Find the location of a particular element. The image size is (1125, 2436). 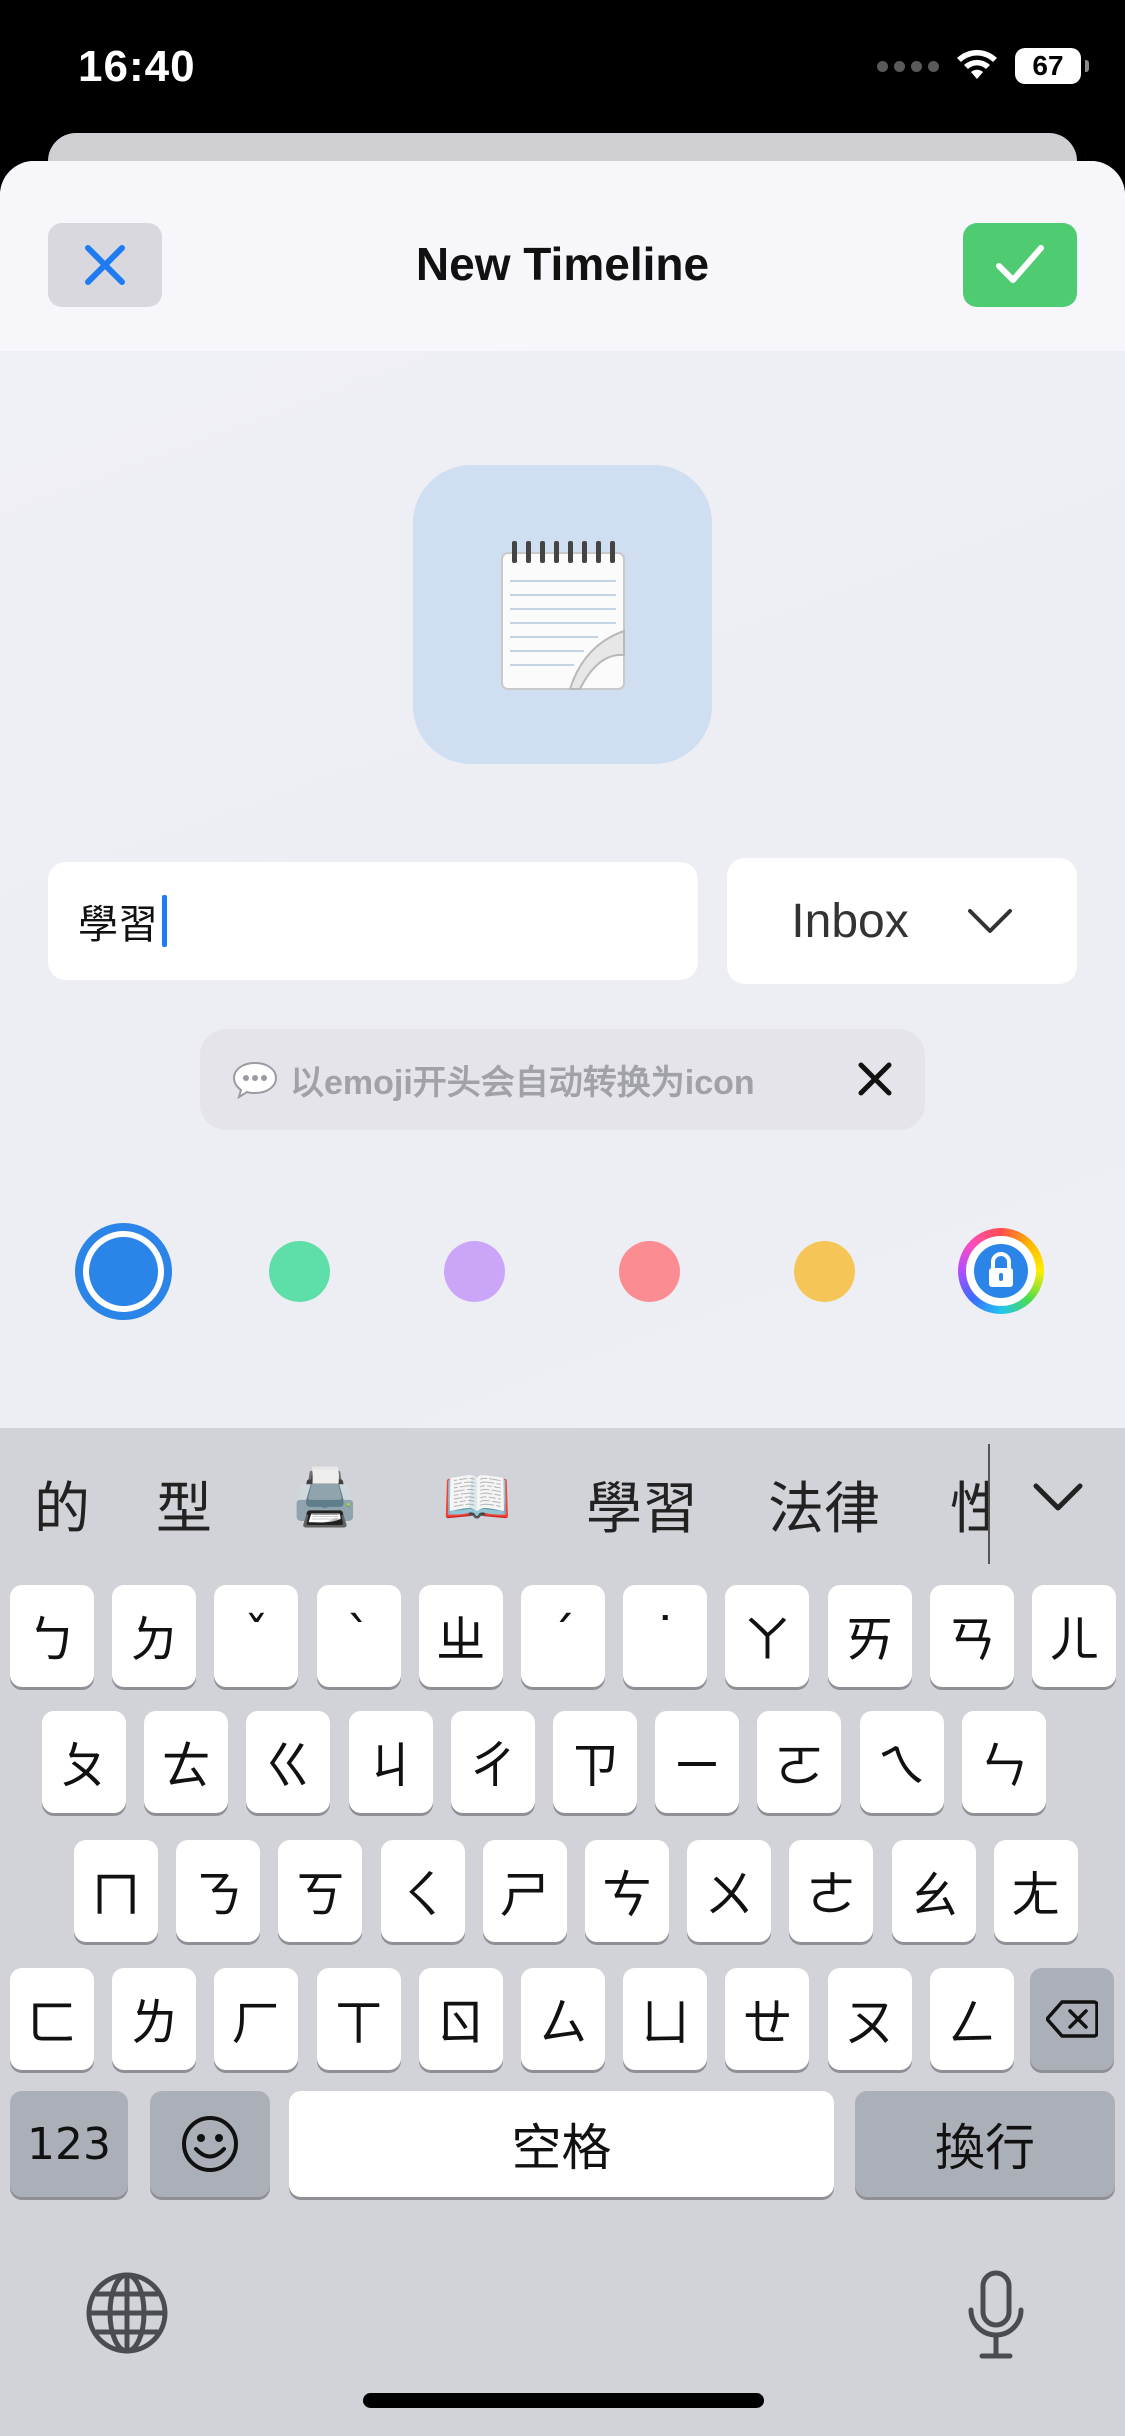

key-row1-10: ㄢ is located at coordinates (971, 1636).